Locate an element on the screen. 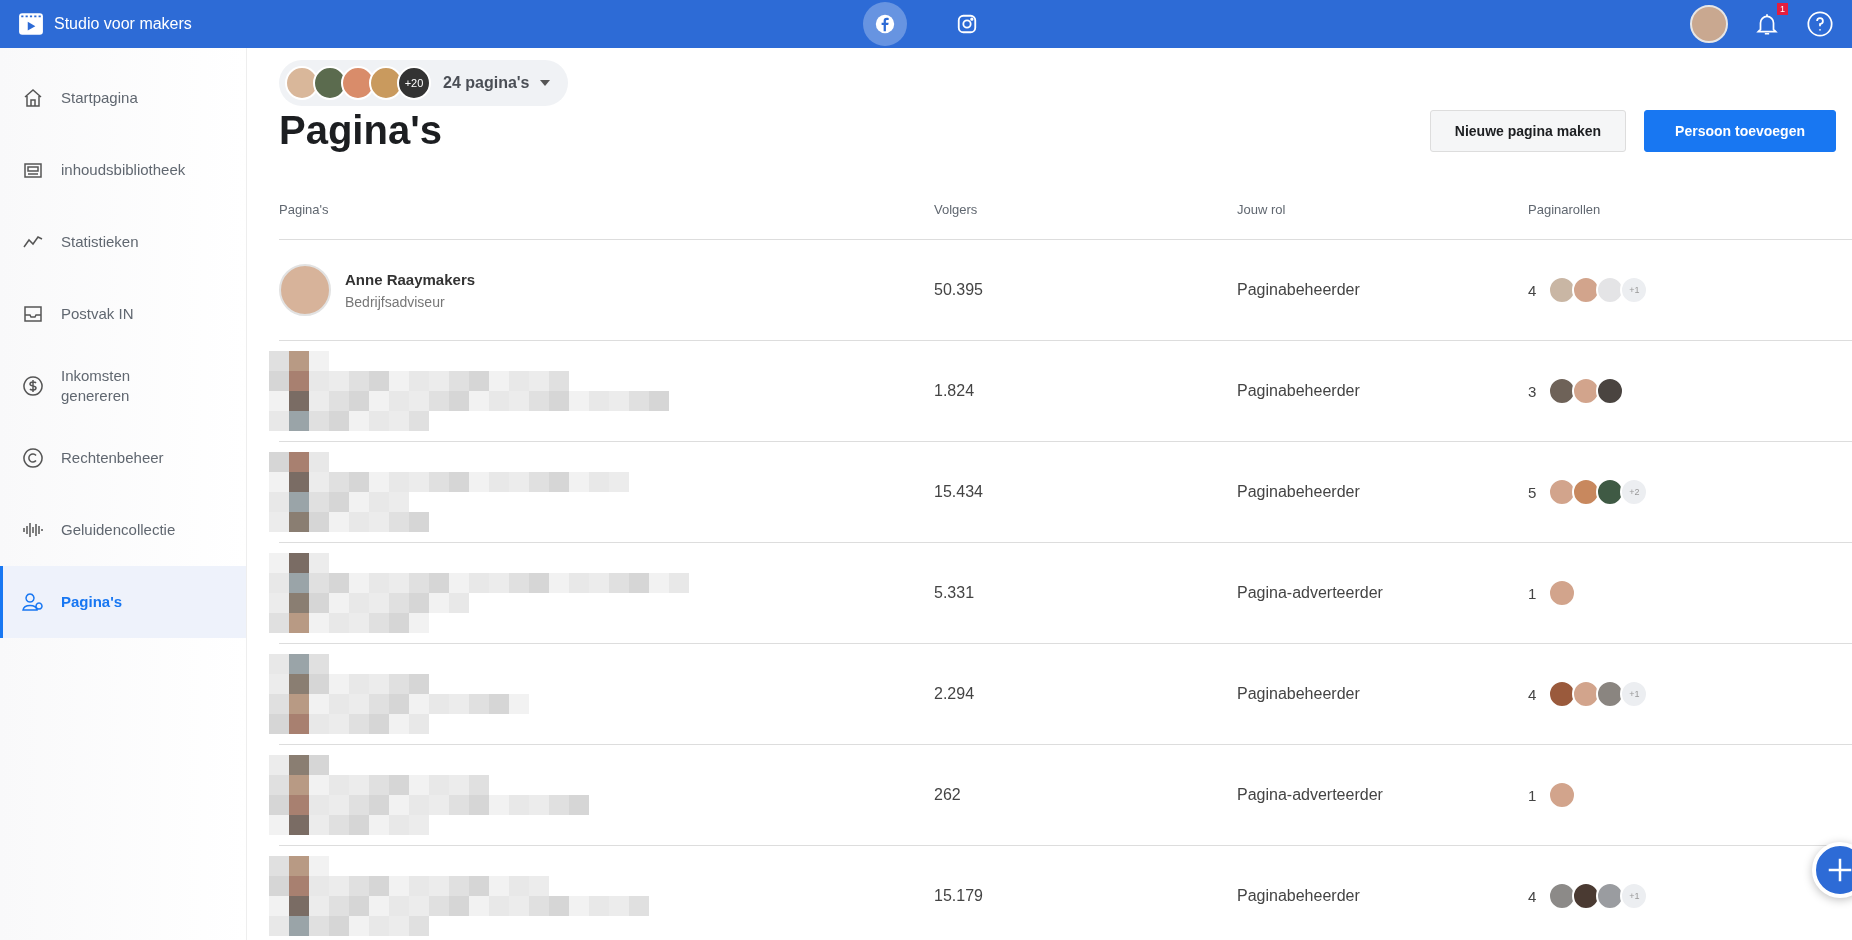 This screenshot has width=1852, height=940. sidebar-item: Startpagina is located at coordinates (123, 98).